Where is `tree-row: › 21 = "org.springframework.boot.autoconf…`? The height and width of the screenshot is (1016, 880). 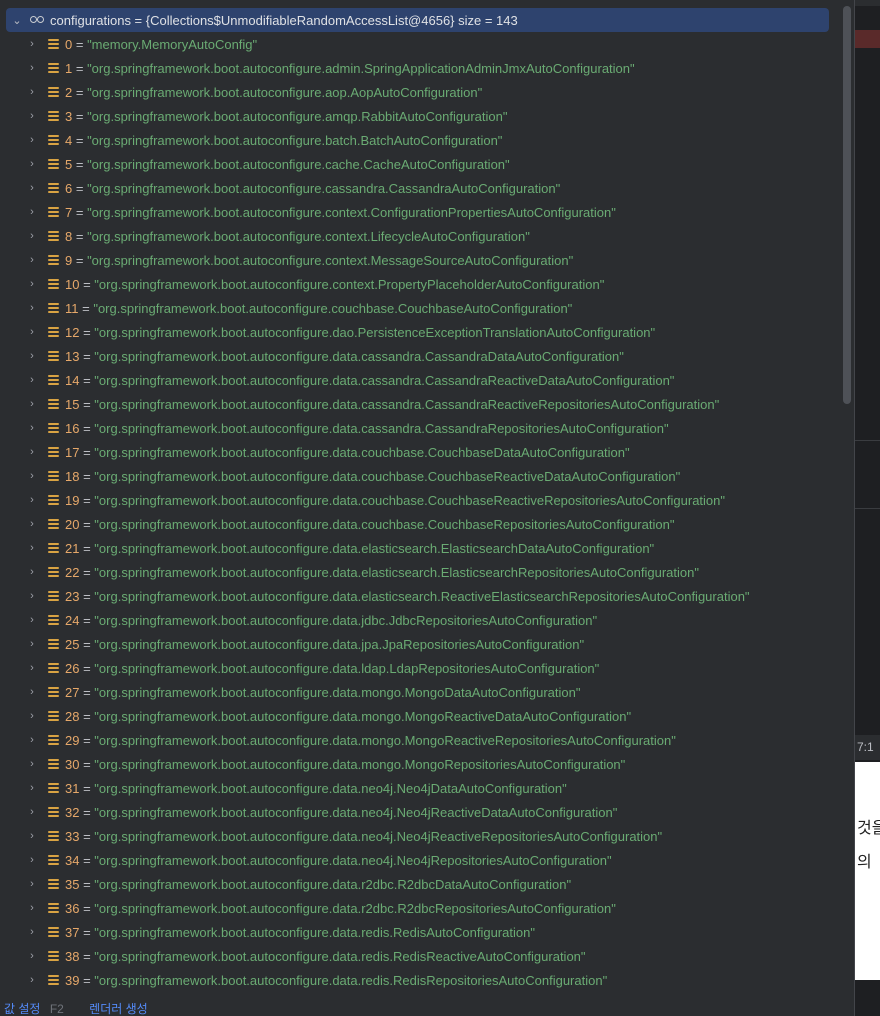
tree-row: › 21 = "org.springframework.boot.autoconf… is located at coordinates (420, 548).